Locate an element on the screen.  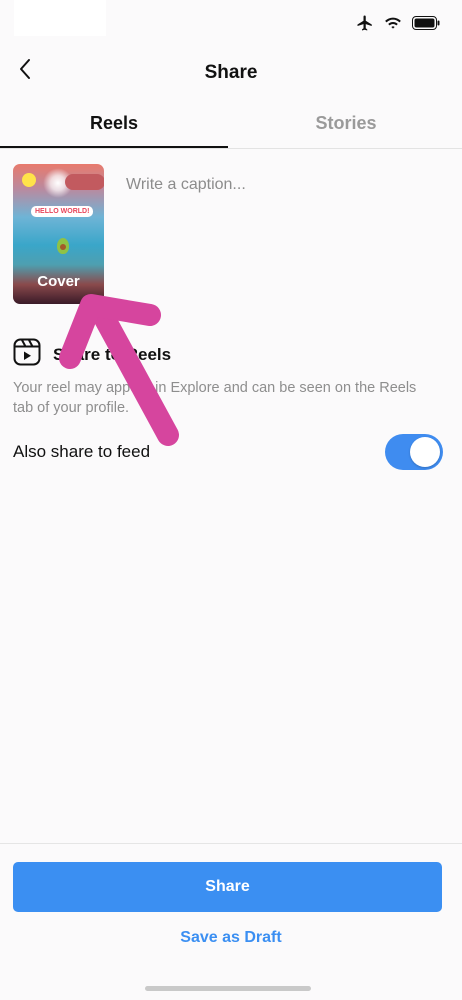
annotation-arrow is located at coordinates (119, 370).